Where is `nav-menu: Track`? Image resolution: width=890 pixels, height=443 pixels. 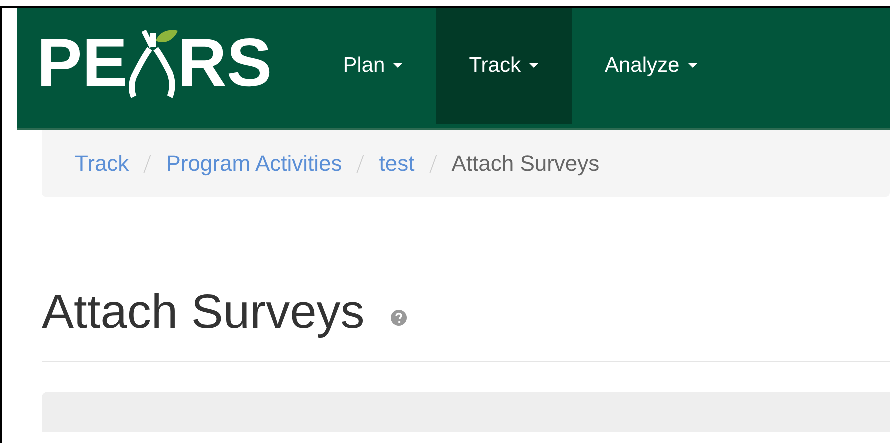
nav-menu: Track is located at coordinates (504, 66).